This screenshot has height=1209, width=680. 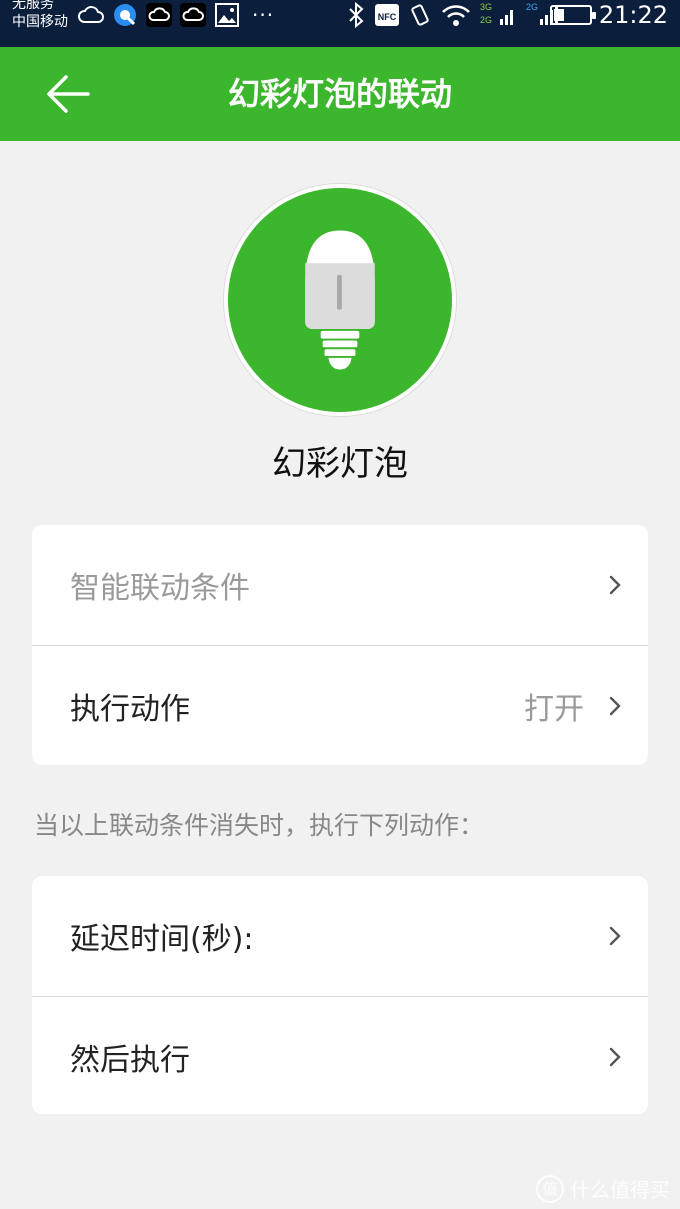 What do you see at coordinates (340, 23) in the screenshot?
I see `status-bar: 无服务 中国移动 ··· NFC 3G 2G 2G 21:22` at bounding box center [340, 23].